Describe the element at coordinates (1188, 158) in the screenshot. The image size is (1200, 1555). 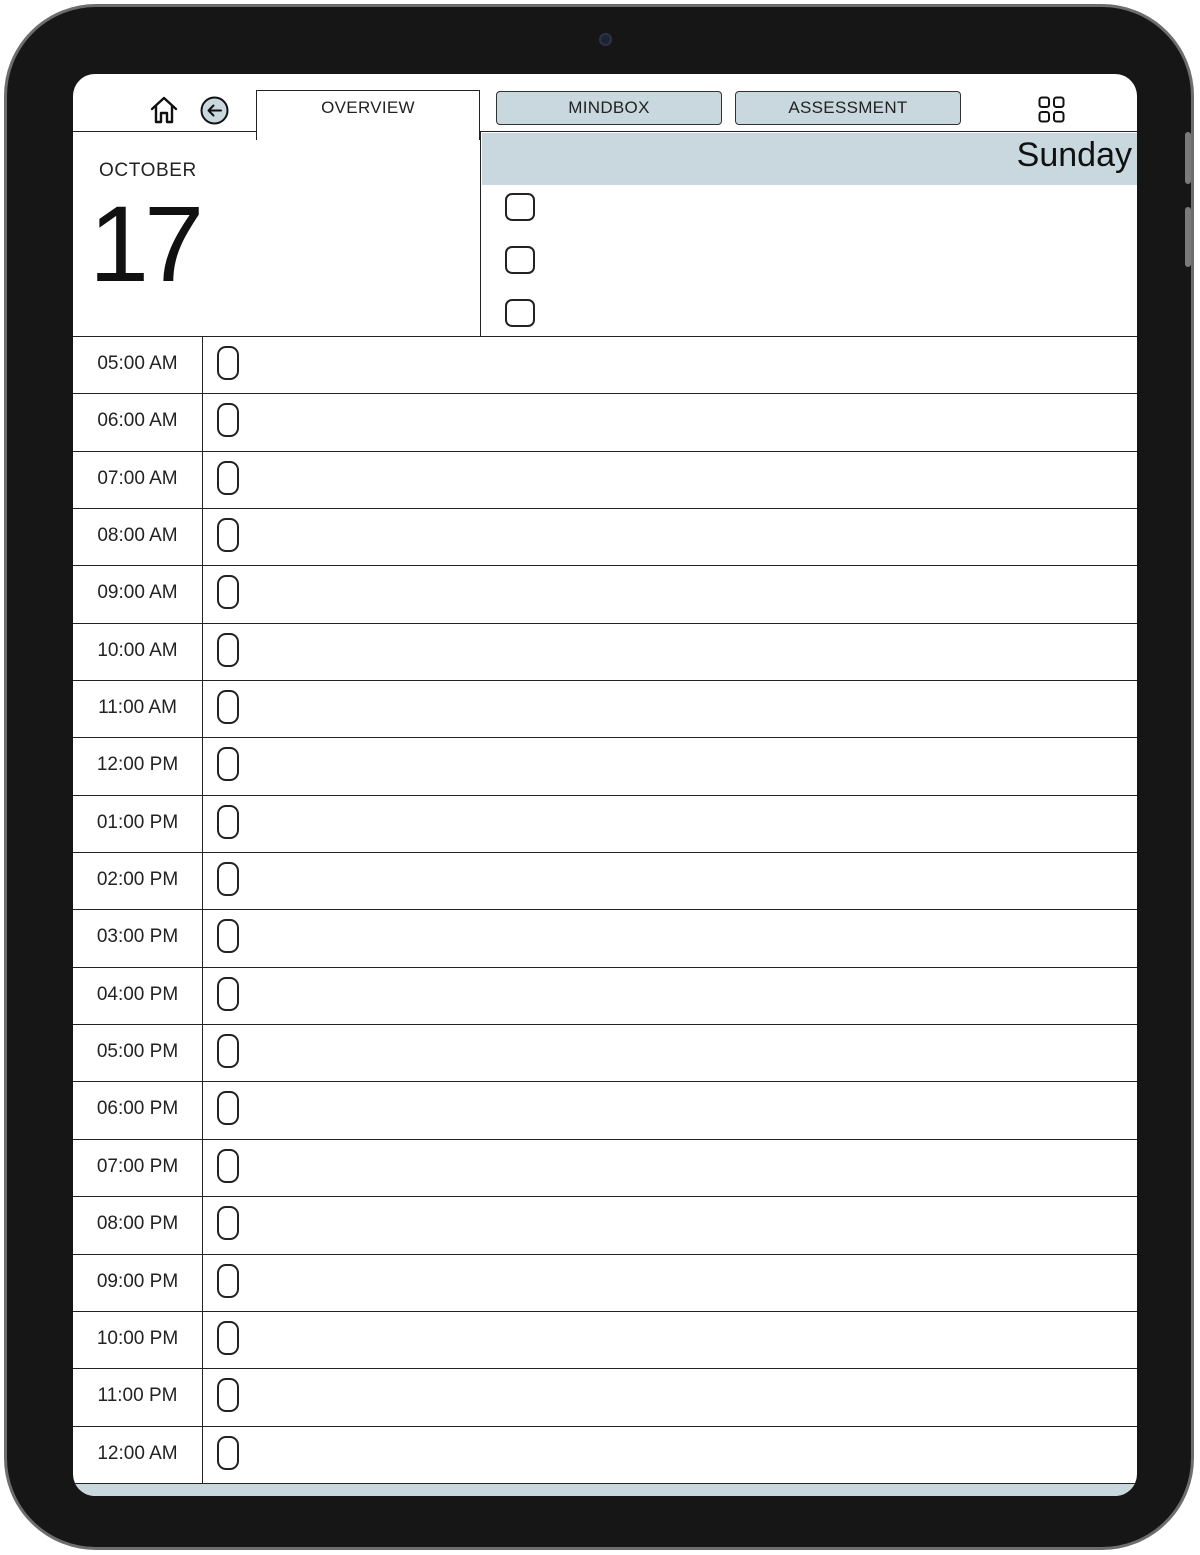
I see `top-side-button` at that location.